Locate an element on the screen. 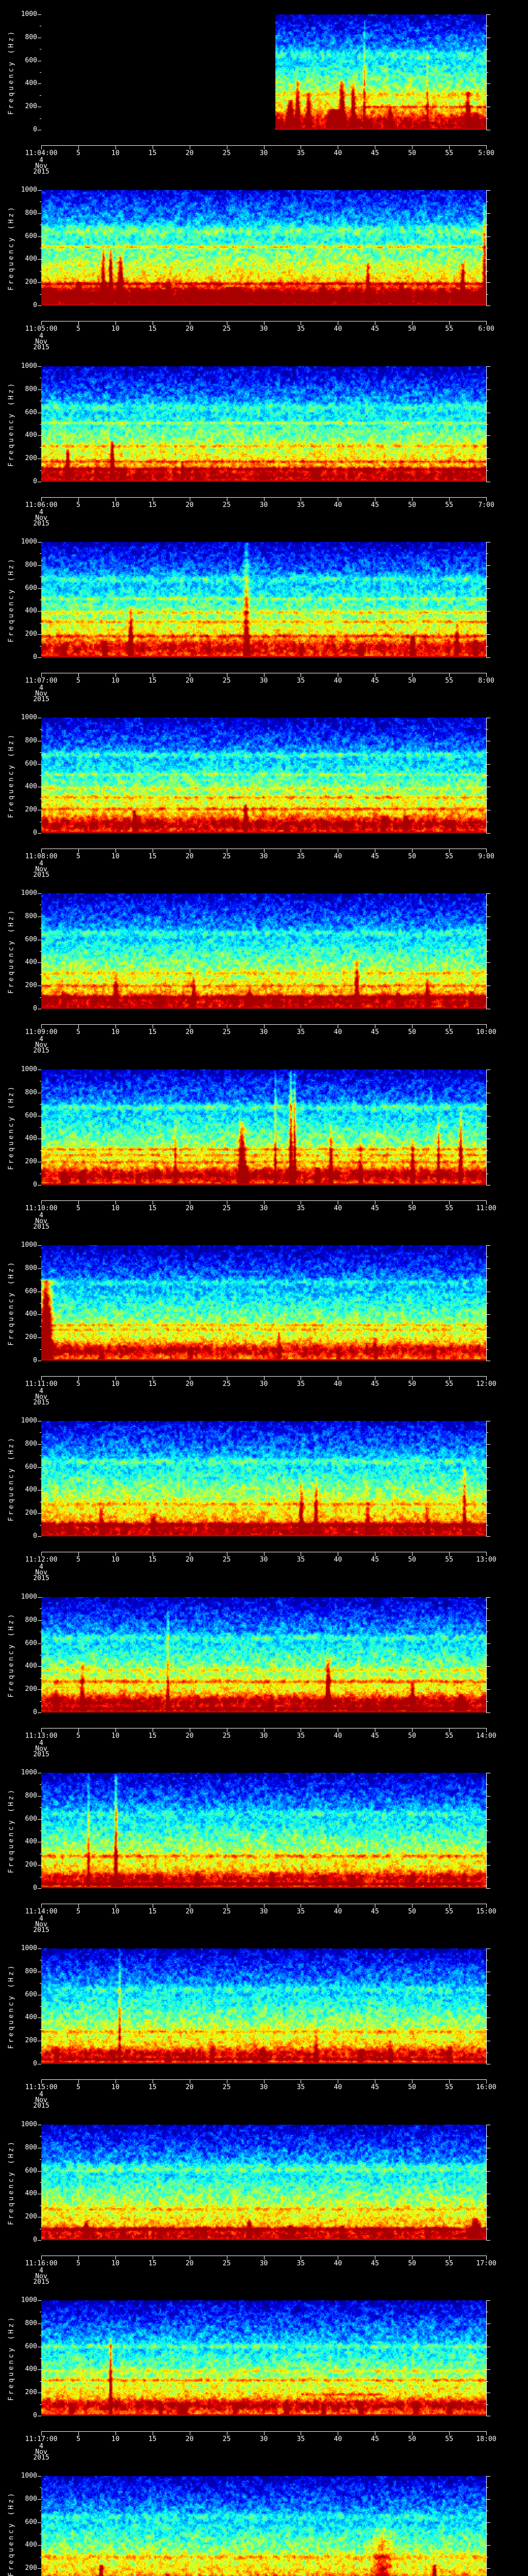  x-end-time-label: 7:00 is located at coordinates (486, 505).